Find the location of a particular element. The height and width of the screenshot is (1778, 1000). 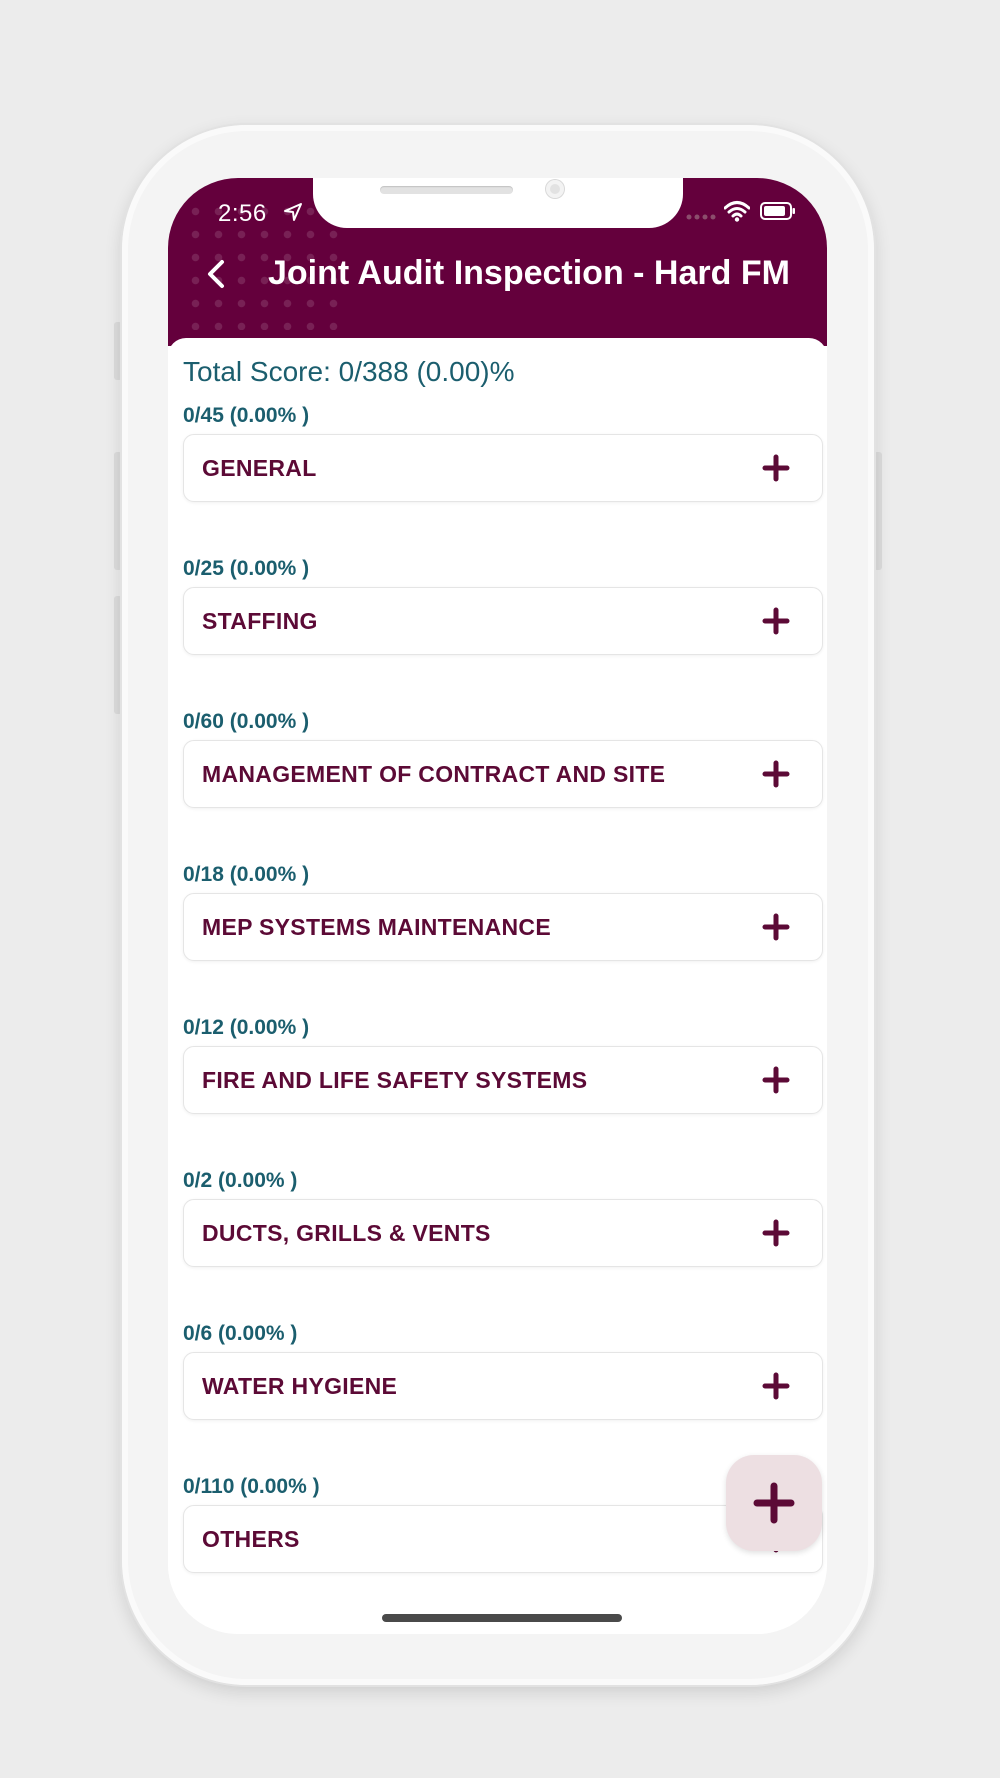

device-notch is located at coordinates (498, 203).